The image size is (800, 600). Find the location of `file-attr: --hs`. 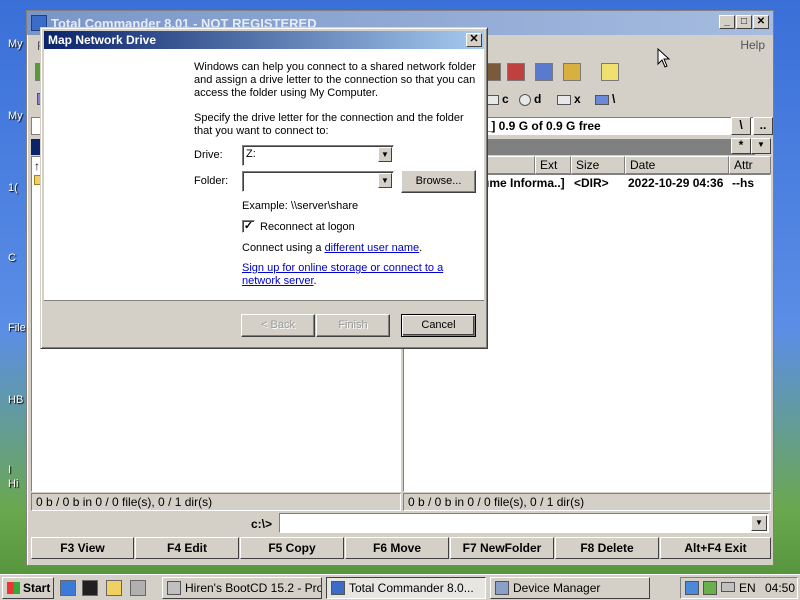

file-attr: --hs is located at coordinates (743, 183).